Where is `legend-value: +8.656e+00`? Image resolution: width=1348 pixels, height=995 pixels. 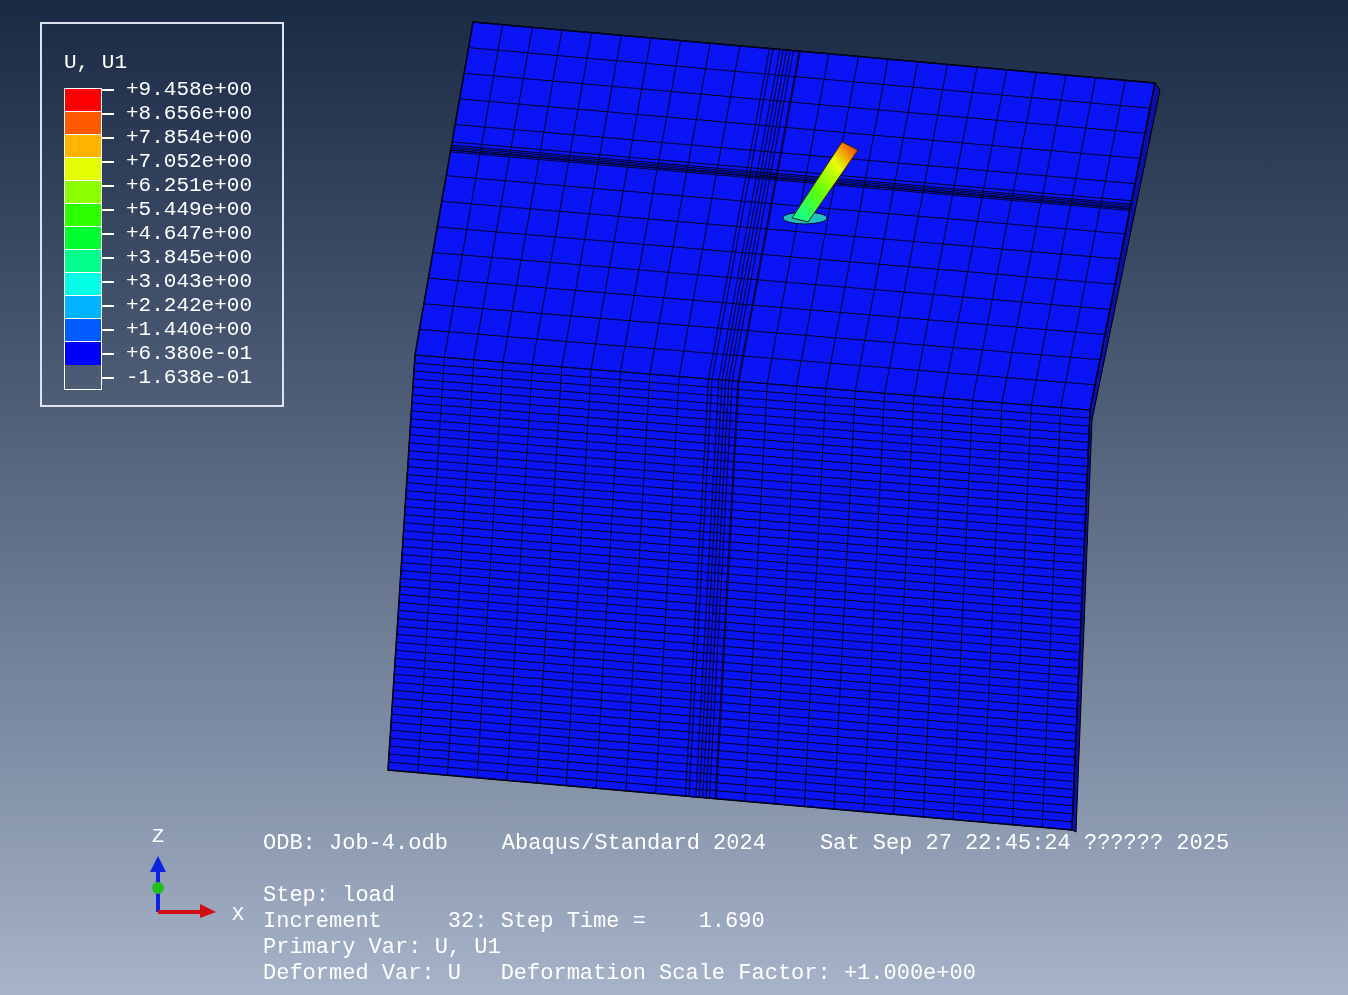
legend-value: +8.656e+00 is located at coordinates (189, 114).